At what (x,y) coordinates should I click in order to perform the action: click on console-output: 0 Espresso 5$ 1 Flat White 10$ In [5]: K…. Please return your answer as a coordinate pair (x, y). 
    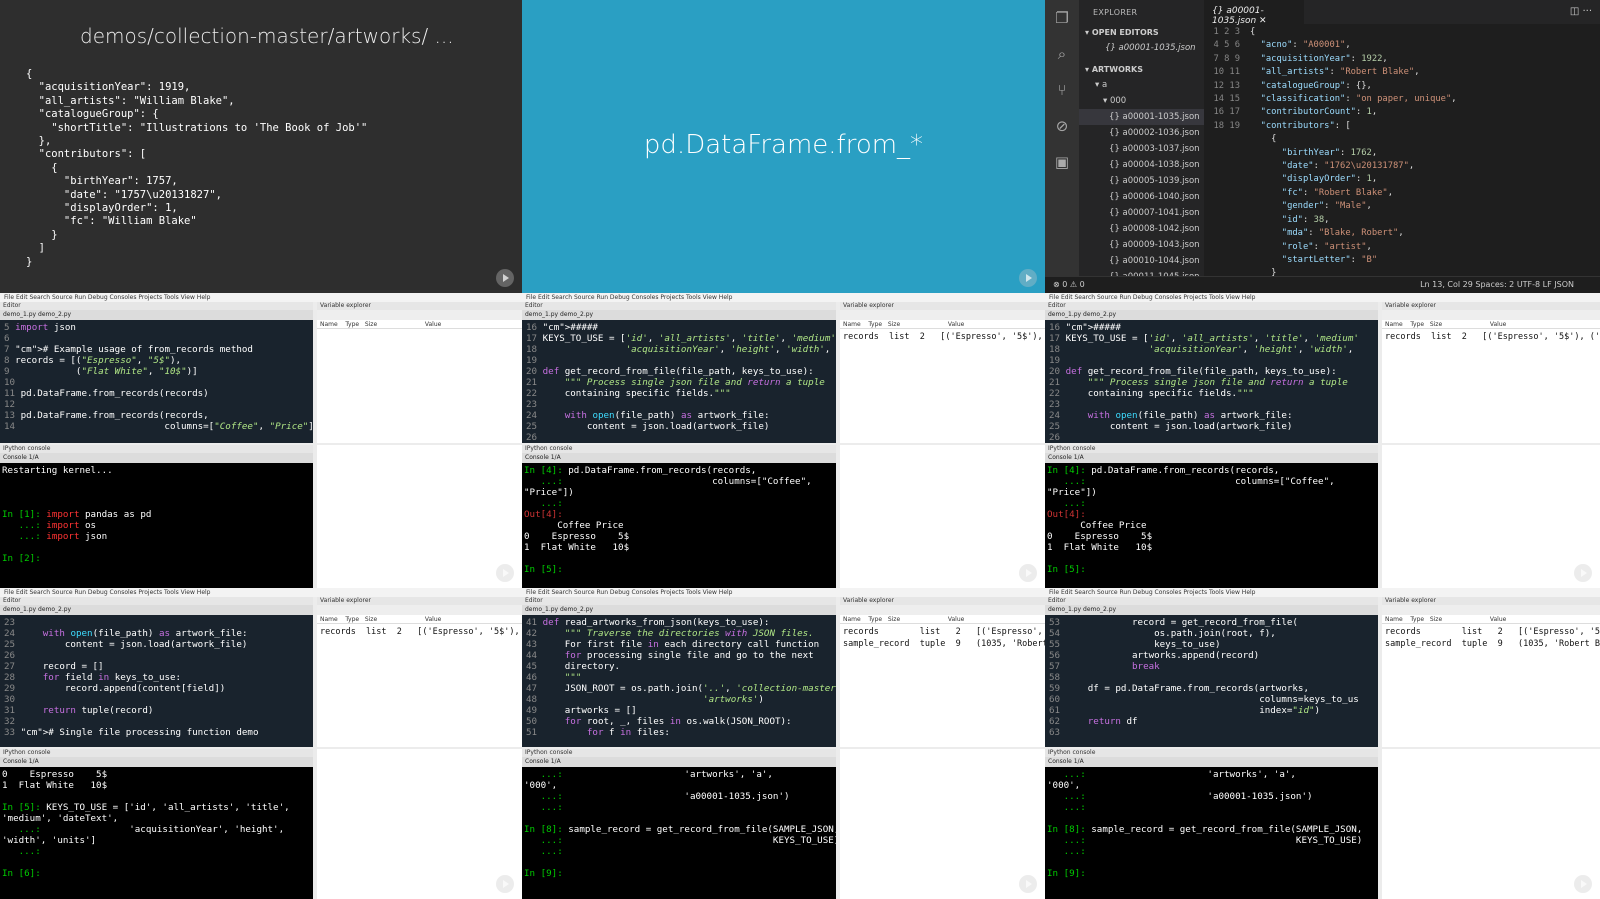
    Looking at the image, I should click on (156, 833).